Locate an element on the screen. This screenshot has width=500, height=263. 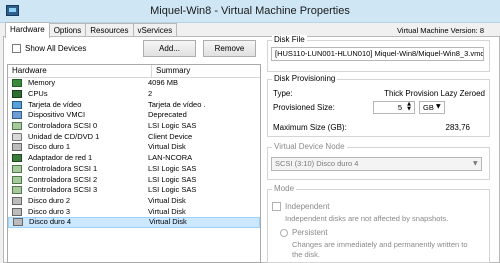
window-title: Miquel-Win8 - Virtual Machine Properties is located at coordinates (250, 11).